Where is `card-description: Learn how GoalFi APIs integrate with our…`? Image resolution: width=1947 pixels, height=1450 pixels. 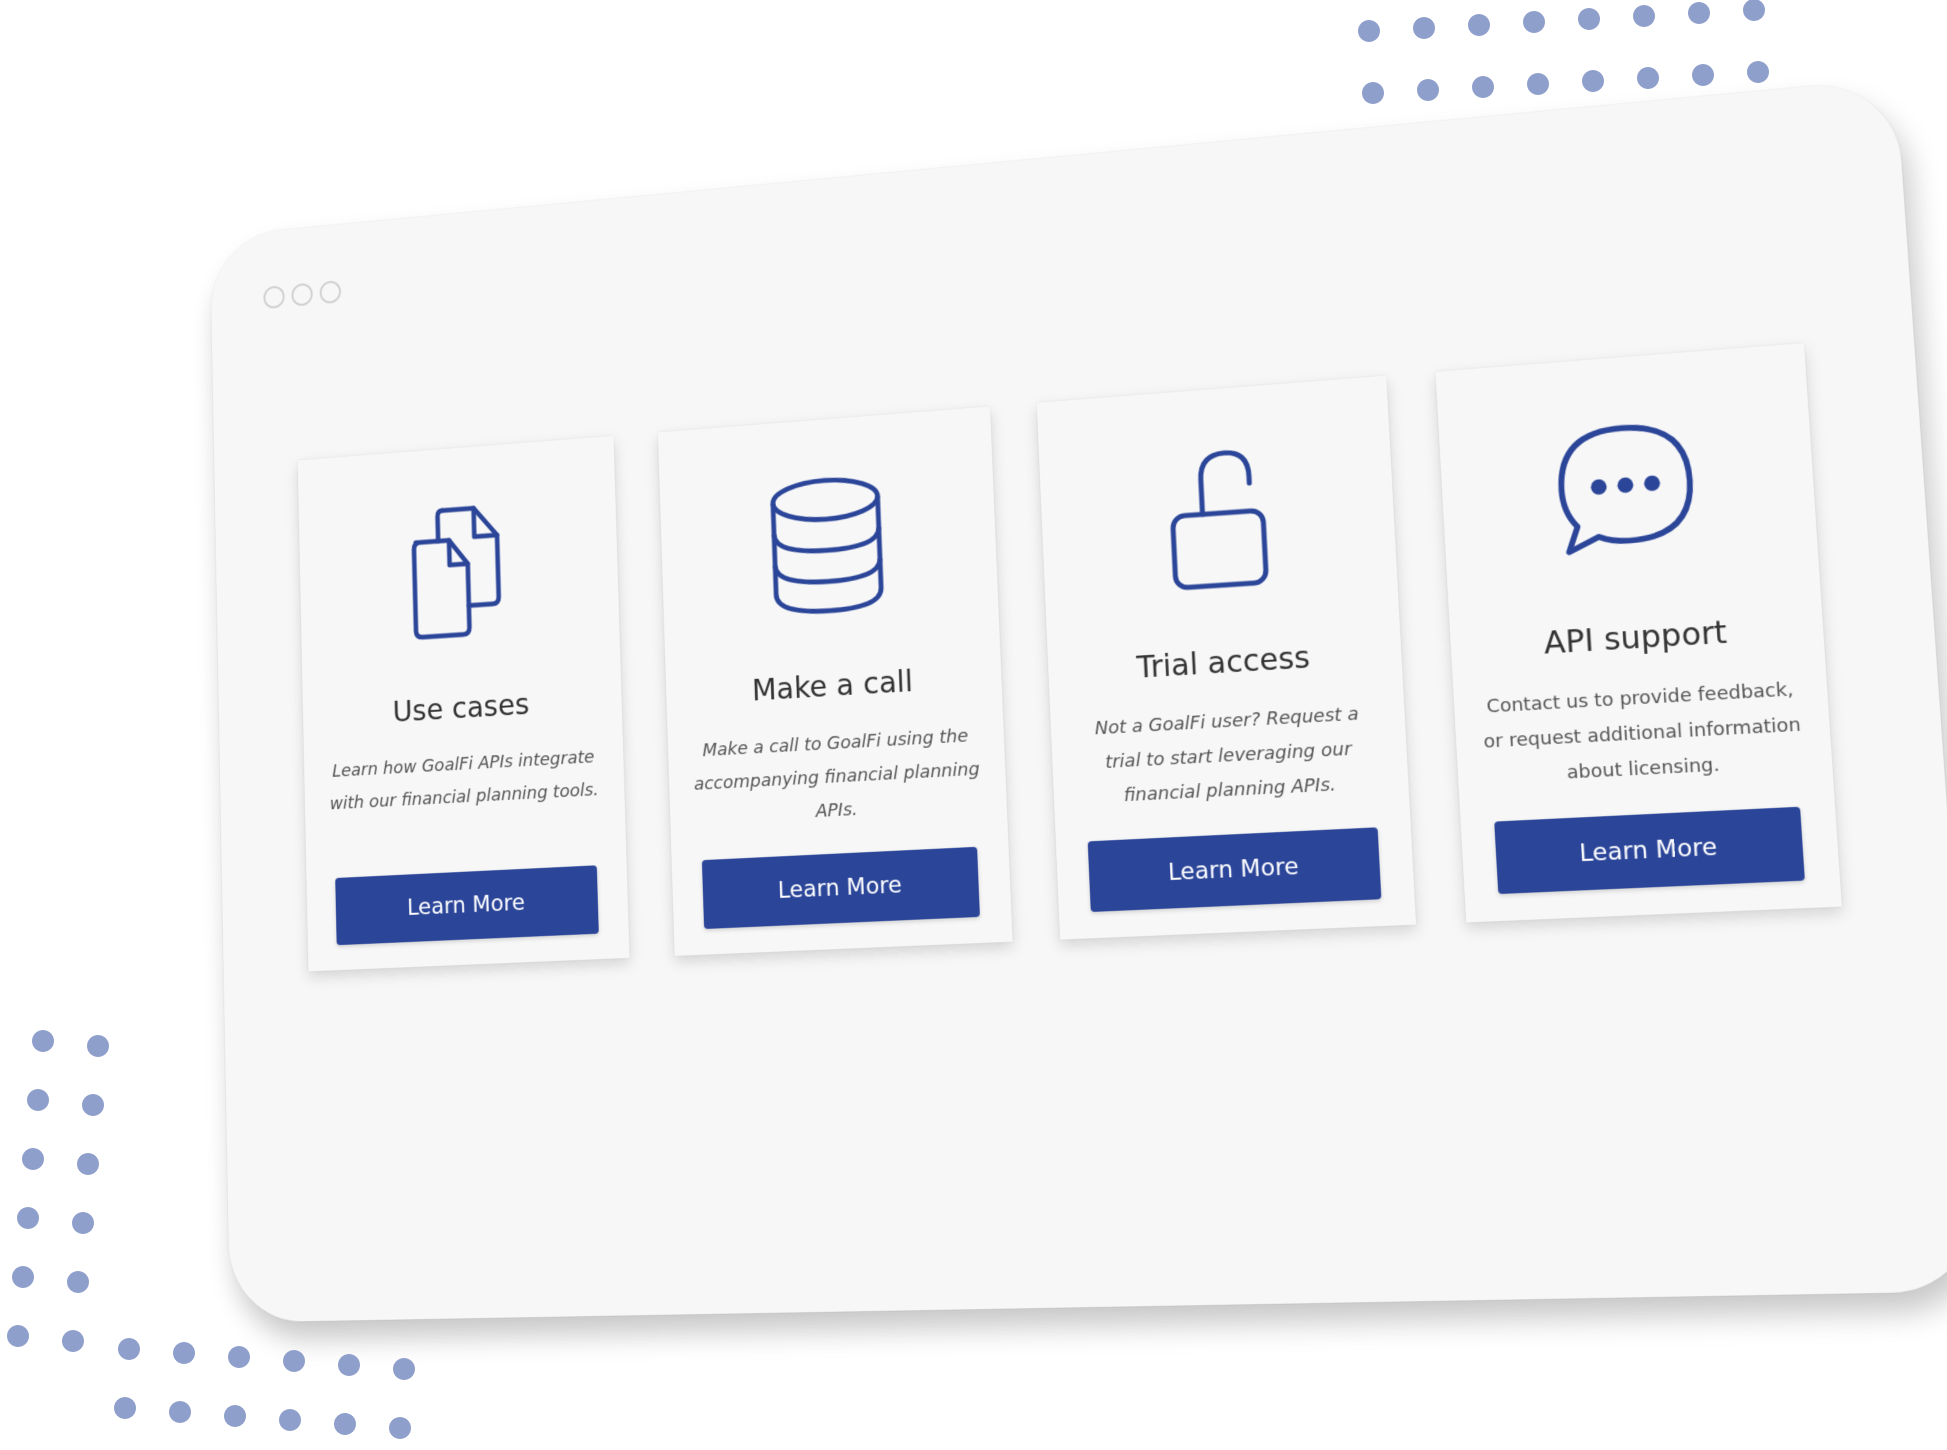 card-description: Learn how GoalFi APIs integrate with our… is located at coordinates (464, 780).